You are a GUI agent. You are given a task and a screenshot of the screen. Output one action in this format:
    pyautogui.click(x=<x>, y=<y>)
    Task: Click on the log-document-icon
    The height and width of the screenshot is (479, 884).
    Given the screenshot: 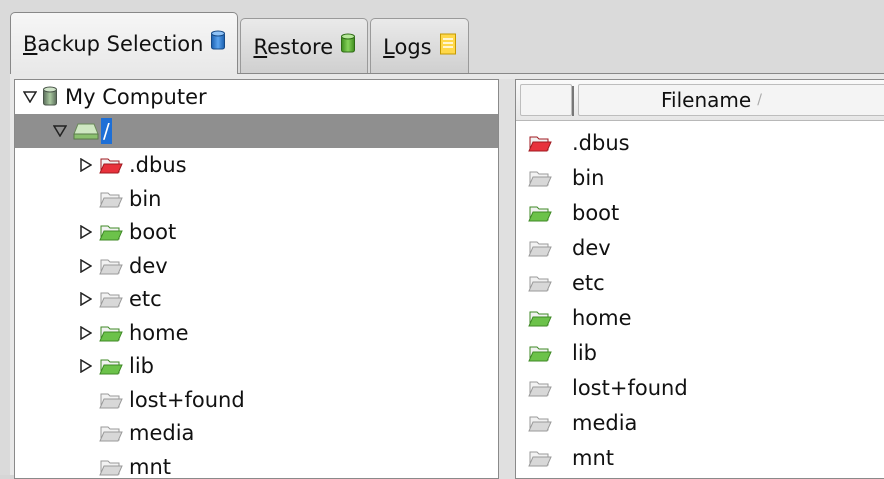 What is the action you would take?
    pyautogui.click(x=448, y=46)
    